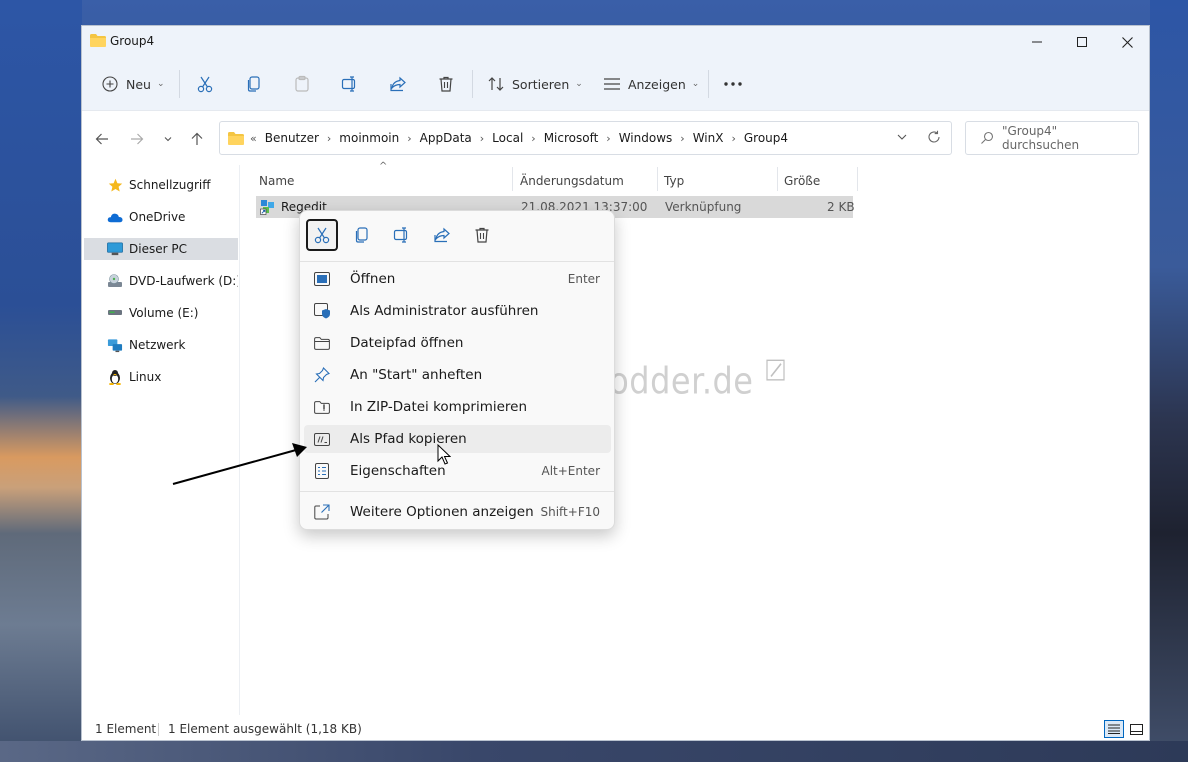  What do you see at coordinates (205, 84) in the screenshot?
I see `cut-button` at bounding box center [205, 84].